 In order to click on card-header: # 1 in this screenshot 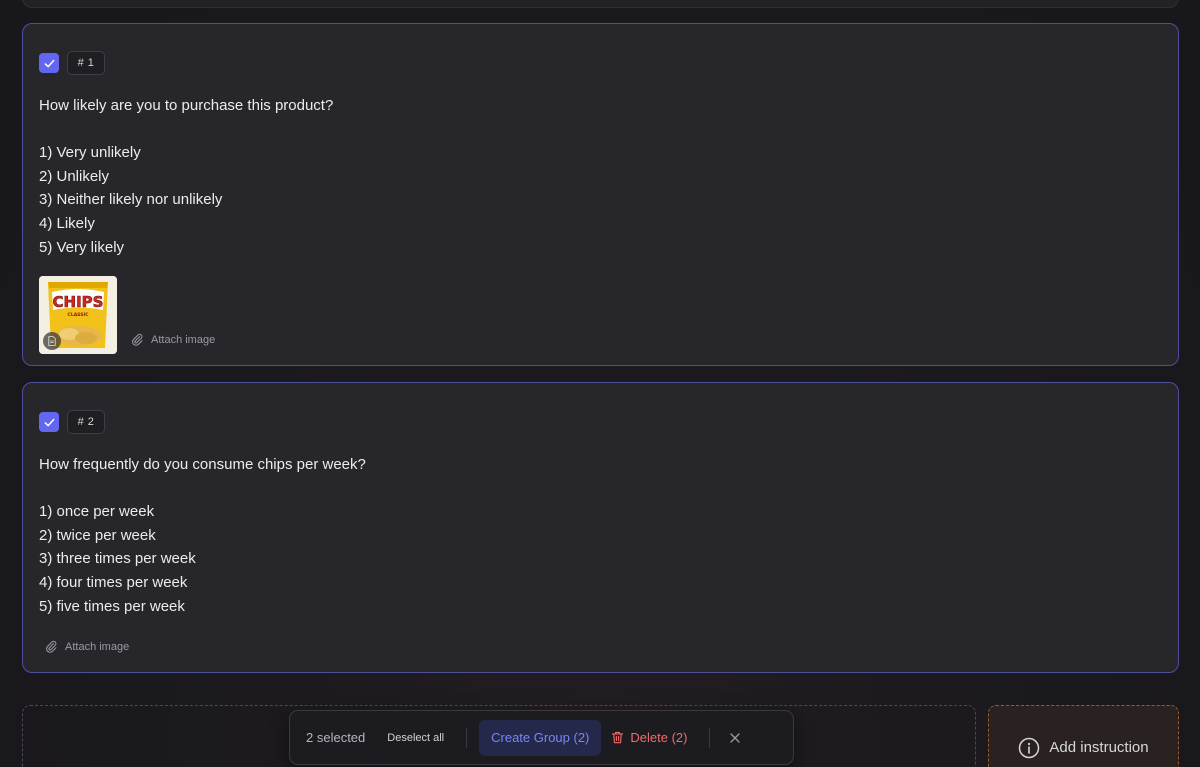, I will do `click(72, 63)`.